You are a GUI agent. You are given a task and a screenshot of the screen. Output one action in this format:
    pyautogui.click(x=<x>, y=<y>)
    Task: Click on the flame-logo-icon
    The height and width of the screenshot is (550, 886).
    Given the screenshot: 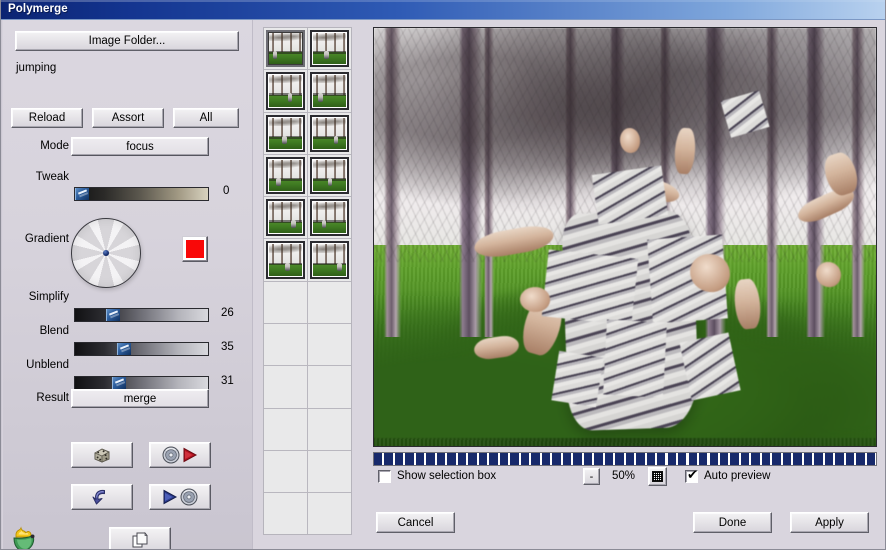 What is the action you would take?
    pyautogui.click(x=25, y=537)
    